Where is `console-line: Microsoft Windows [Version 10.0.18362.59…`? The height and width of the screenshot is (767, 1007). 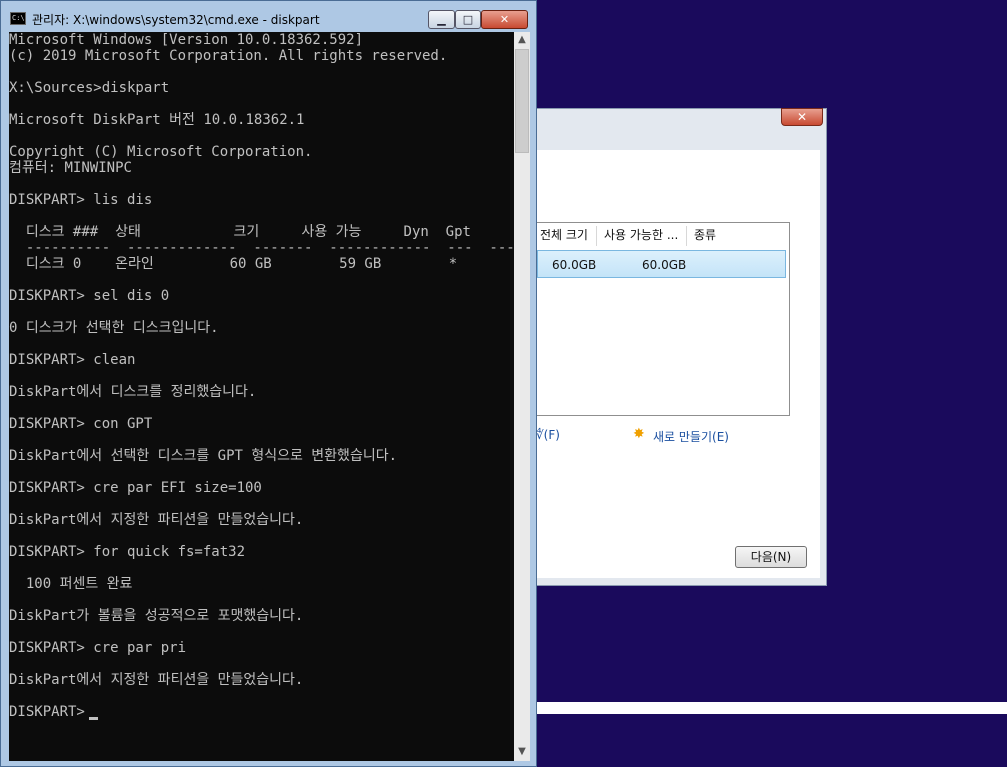
console-line: Microsoft Windows [Version 10.0.18362.59… is located at coordinates (186, 40).